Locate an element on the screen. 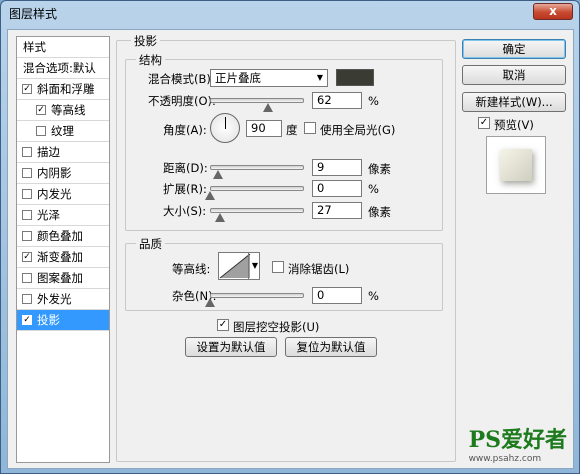  spread-slider-thumb is located at coordinates (210, 195).